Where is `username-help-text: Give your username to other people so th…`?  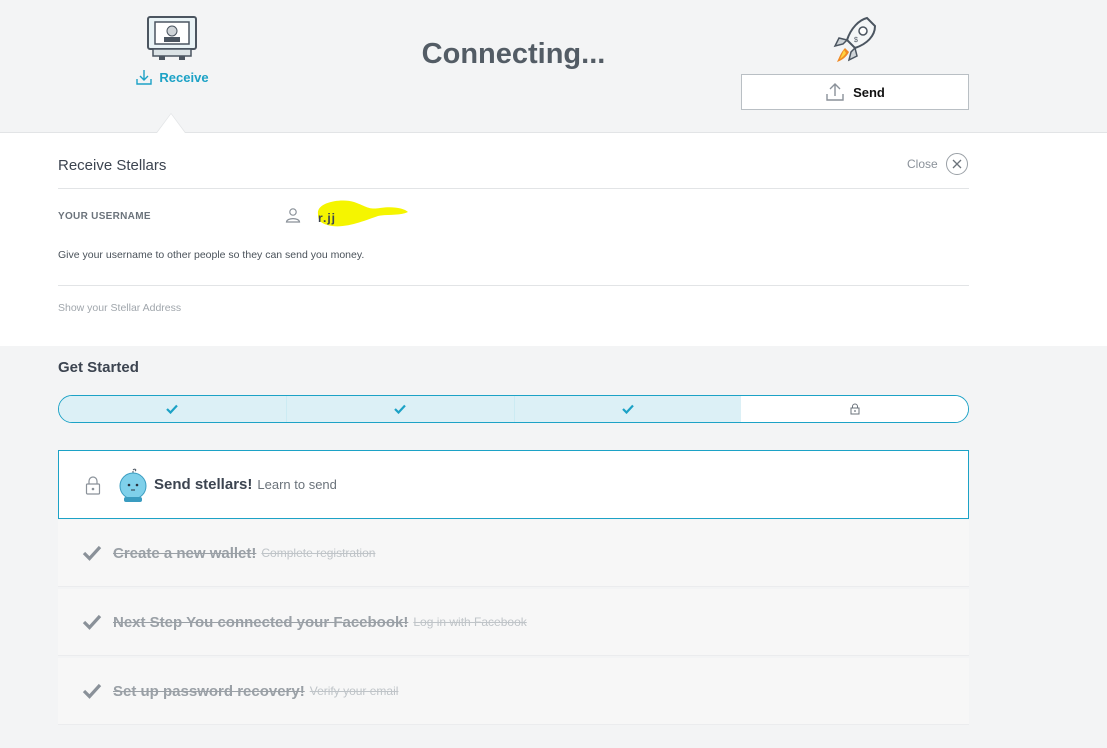
username-help-text: Give your username to other people so th… is located at coordinates (211, 255).